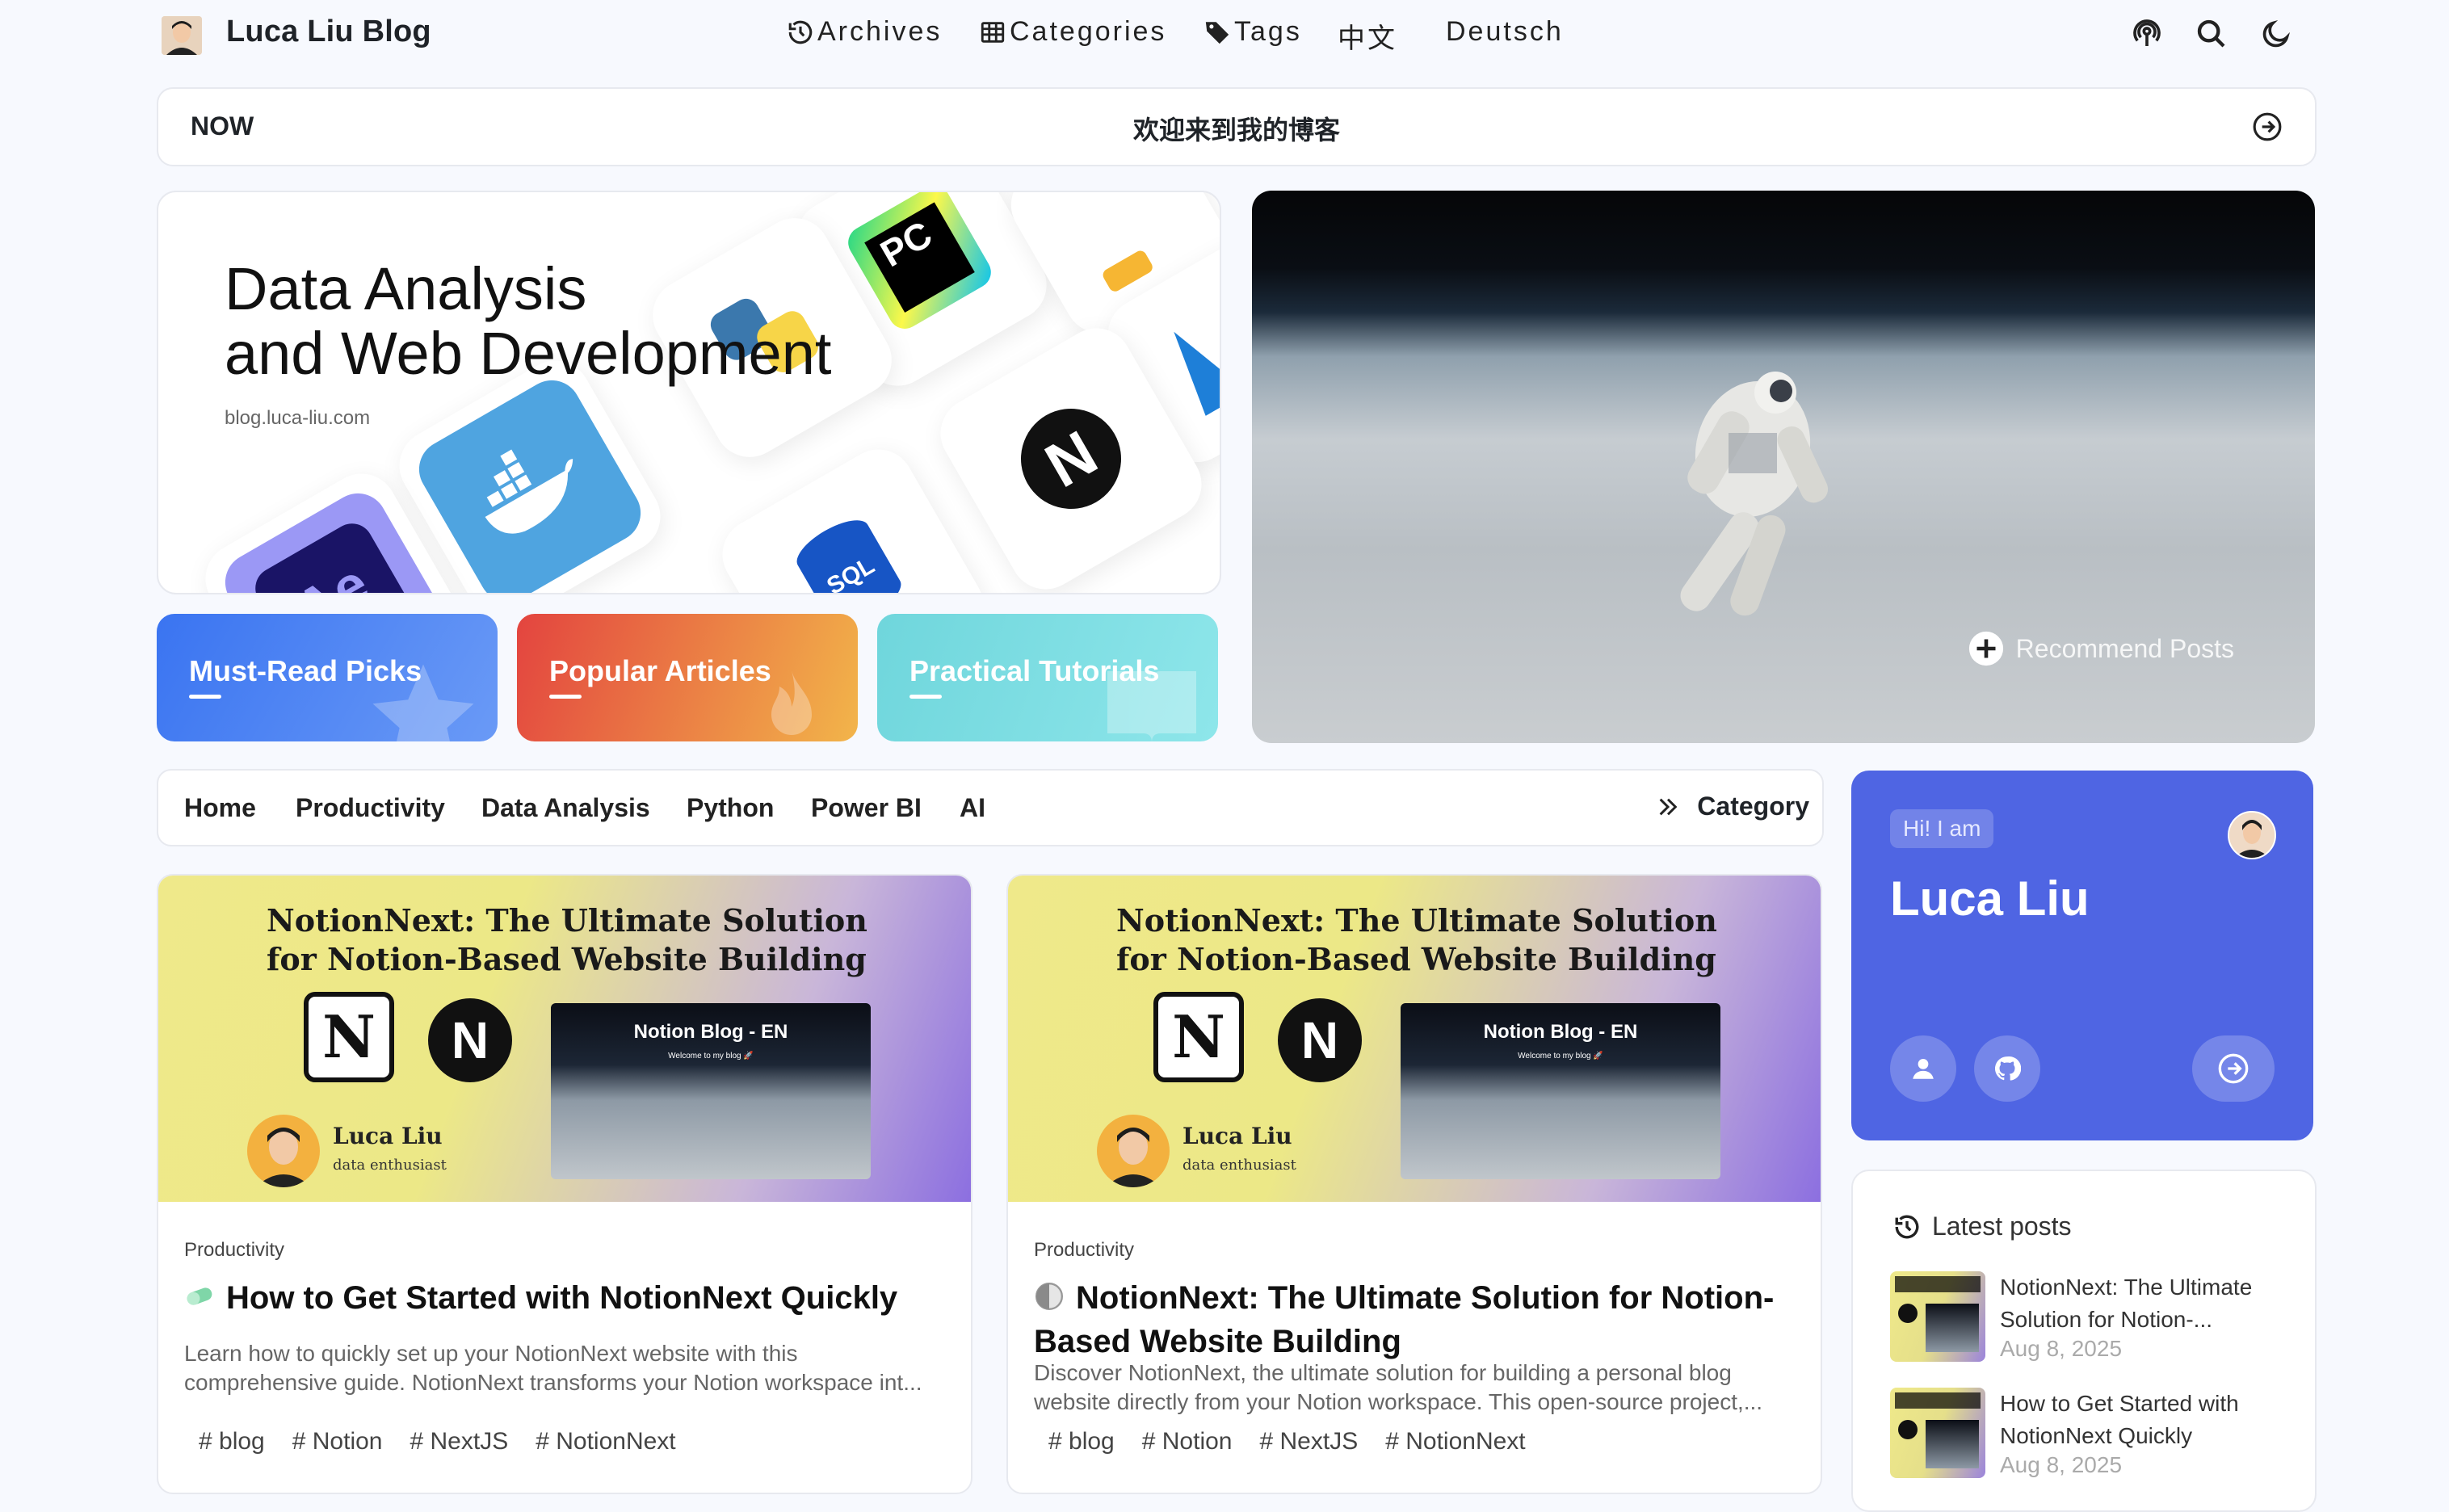  Describe the element at coordinates (182, 36) in the screenshot. I see `logo-avatar` at that location.